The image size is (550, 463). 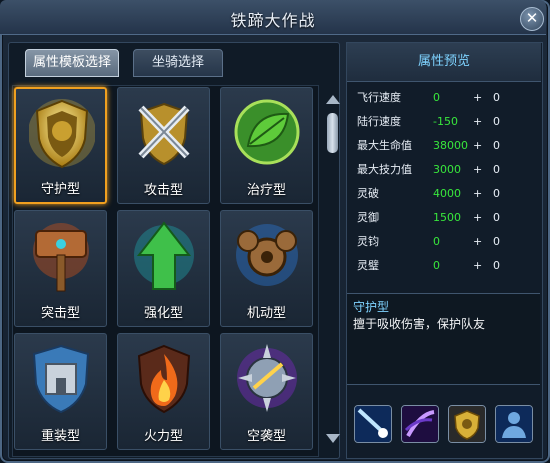 I want to click on stat-value: 3000, so click(x=447, y=169).